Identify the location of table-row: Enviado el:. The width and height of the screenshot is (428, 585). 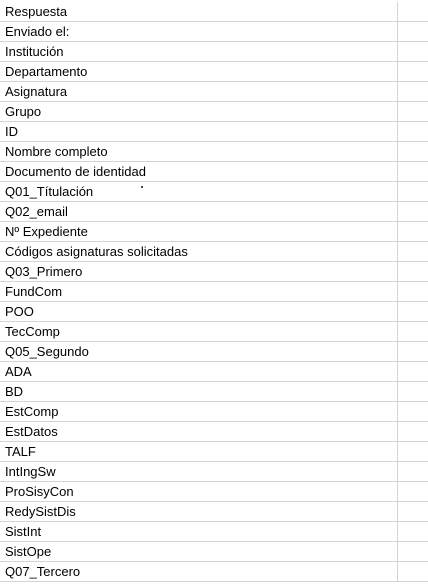
(214, 31).